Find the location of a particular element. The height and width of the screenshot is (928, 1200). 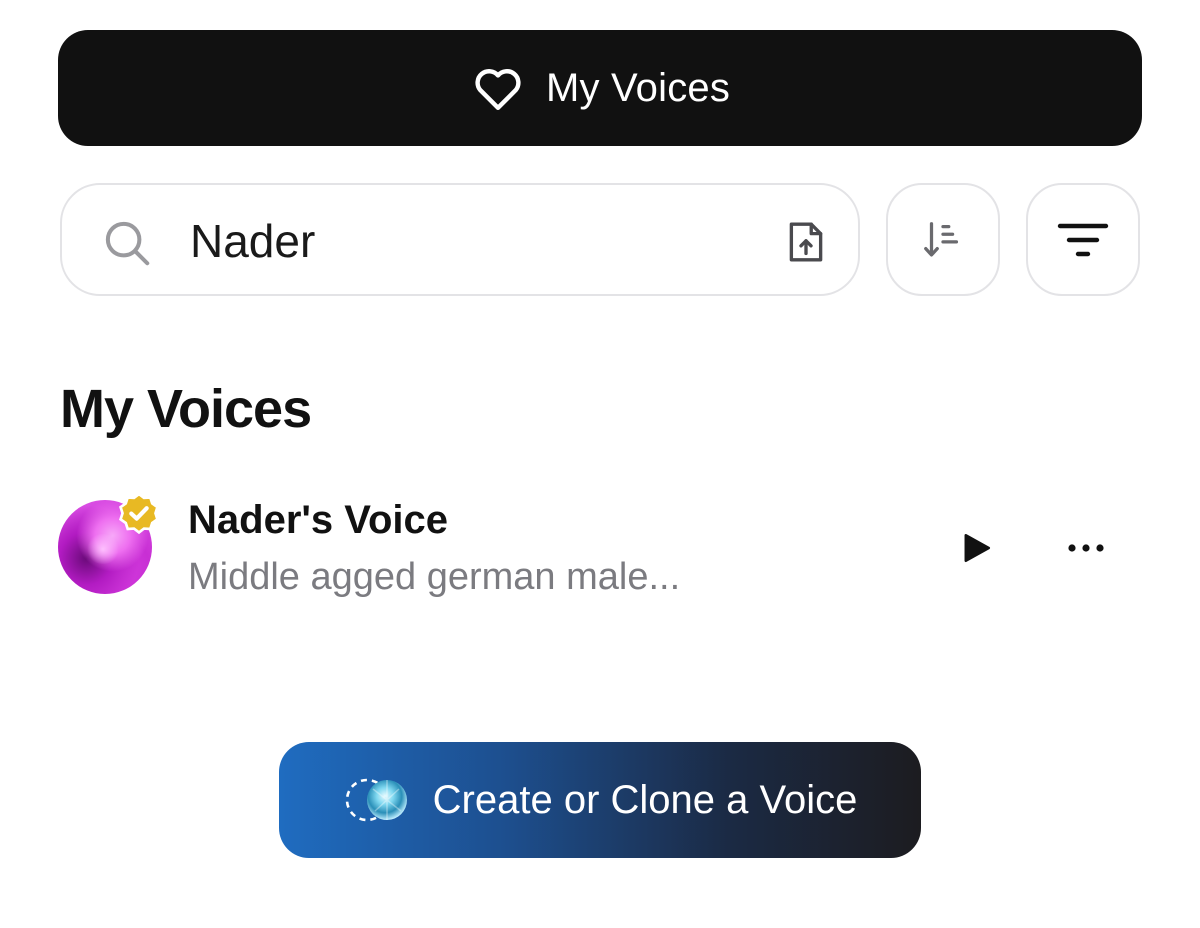

play-button is located at coordinates (976, 548).